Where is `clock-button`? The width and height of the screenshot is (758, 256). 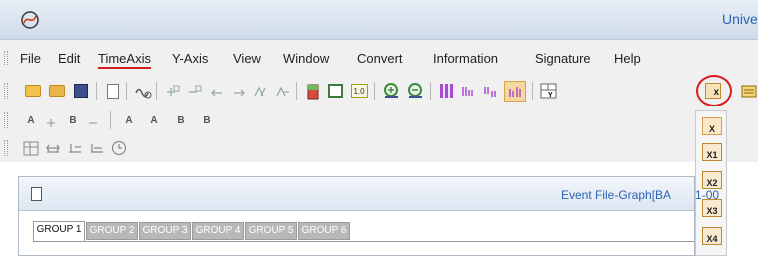 clock-button is located at coordinates (119, 148).